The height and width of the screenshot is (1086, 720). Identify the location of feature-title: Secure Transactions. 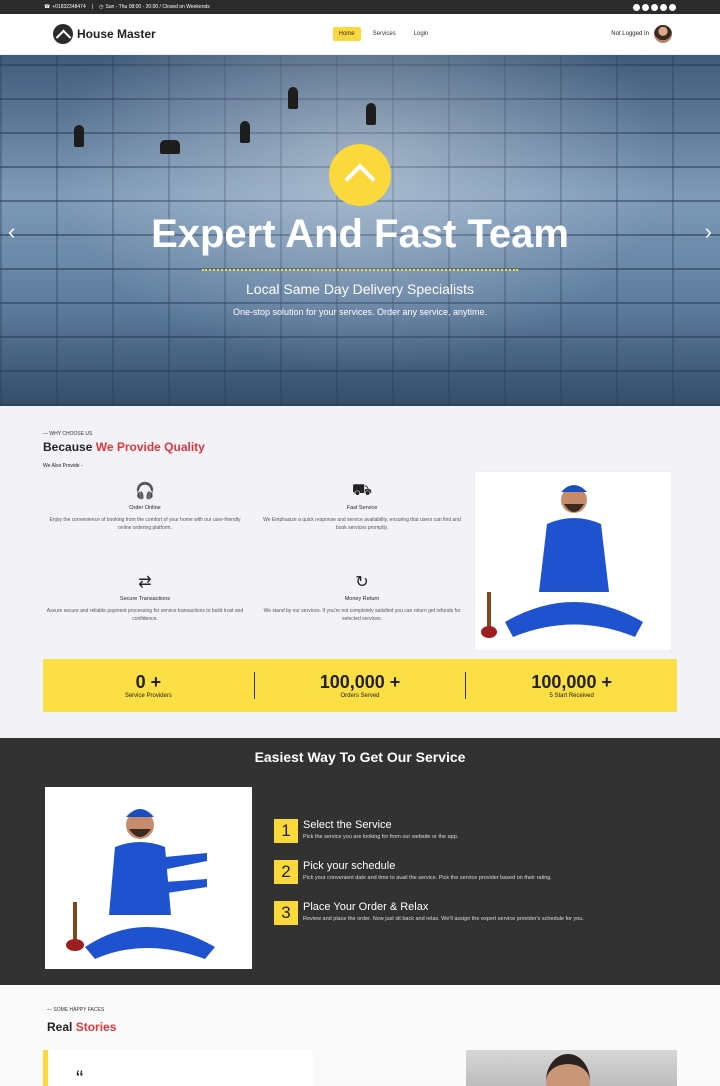
(145, 599).